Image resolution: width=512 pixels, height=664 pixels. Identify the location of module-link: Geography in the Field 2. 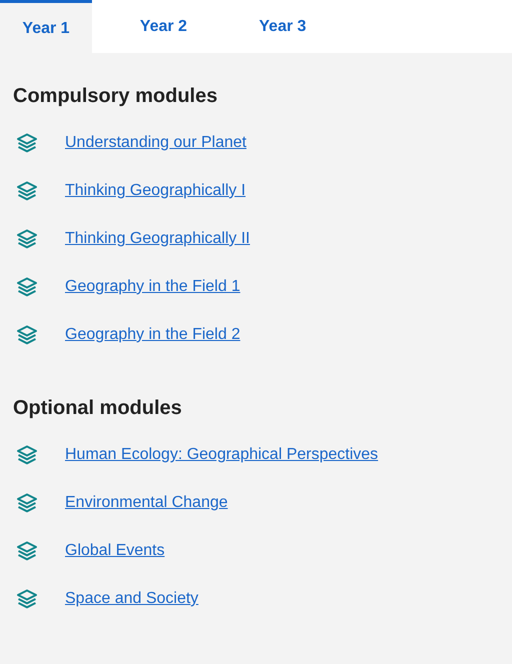
(152, 335).